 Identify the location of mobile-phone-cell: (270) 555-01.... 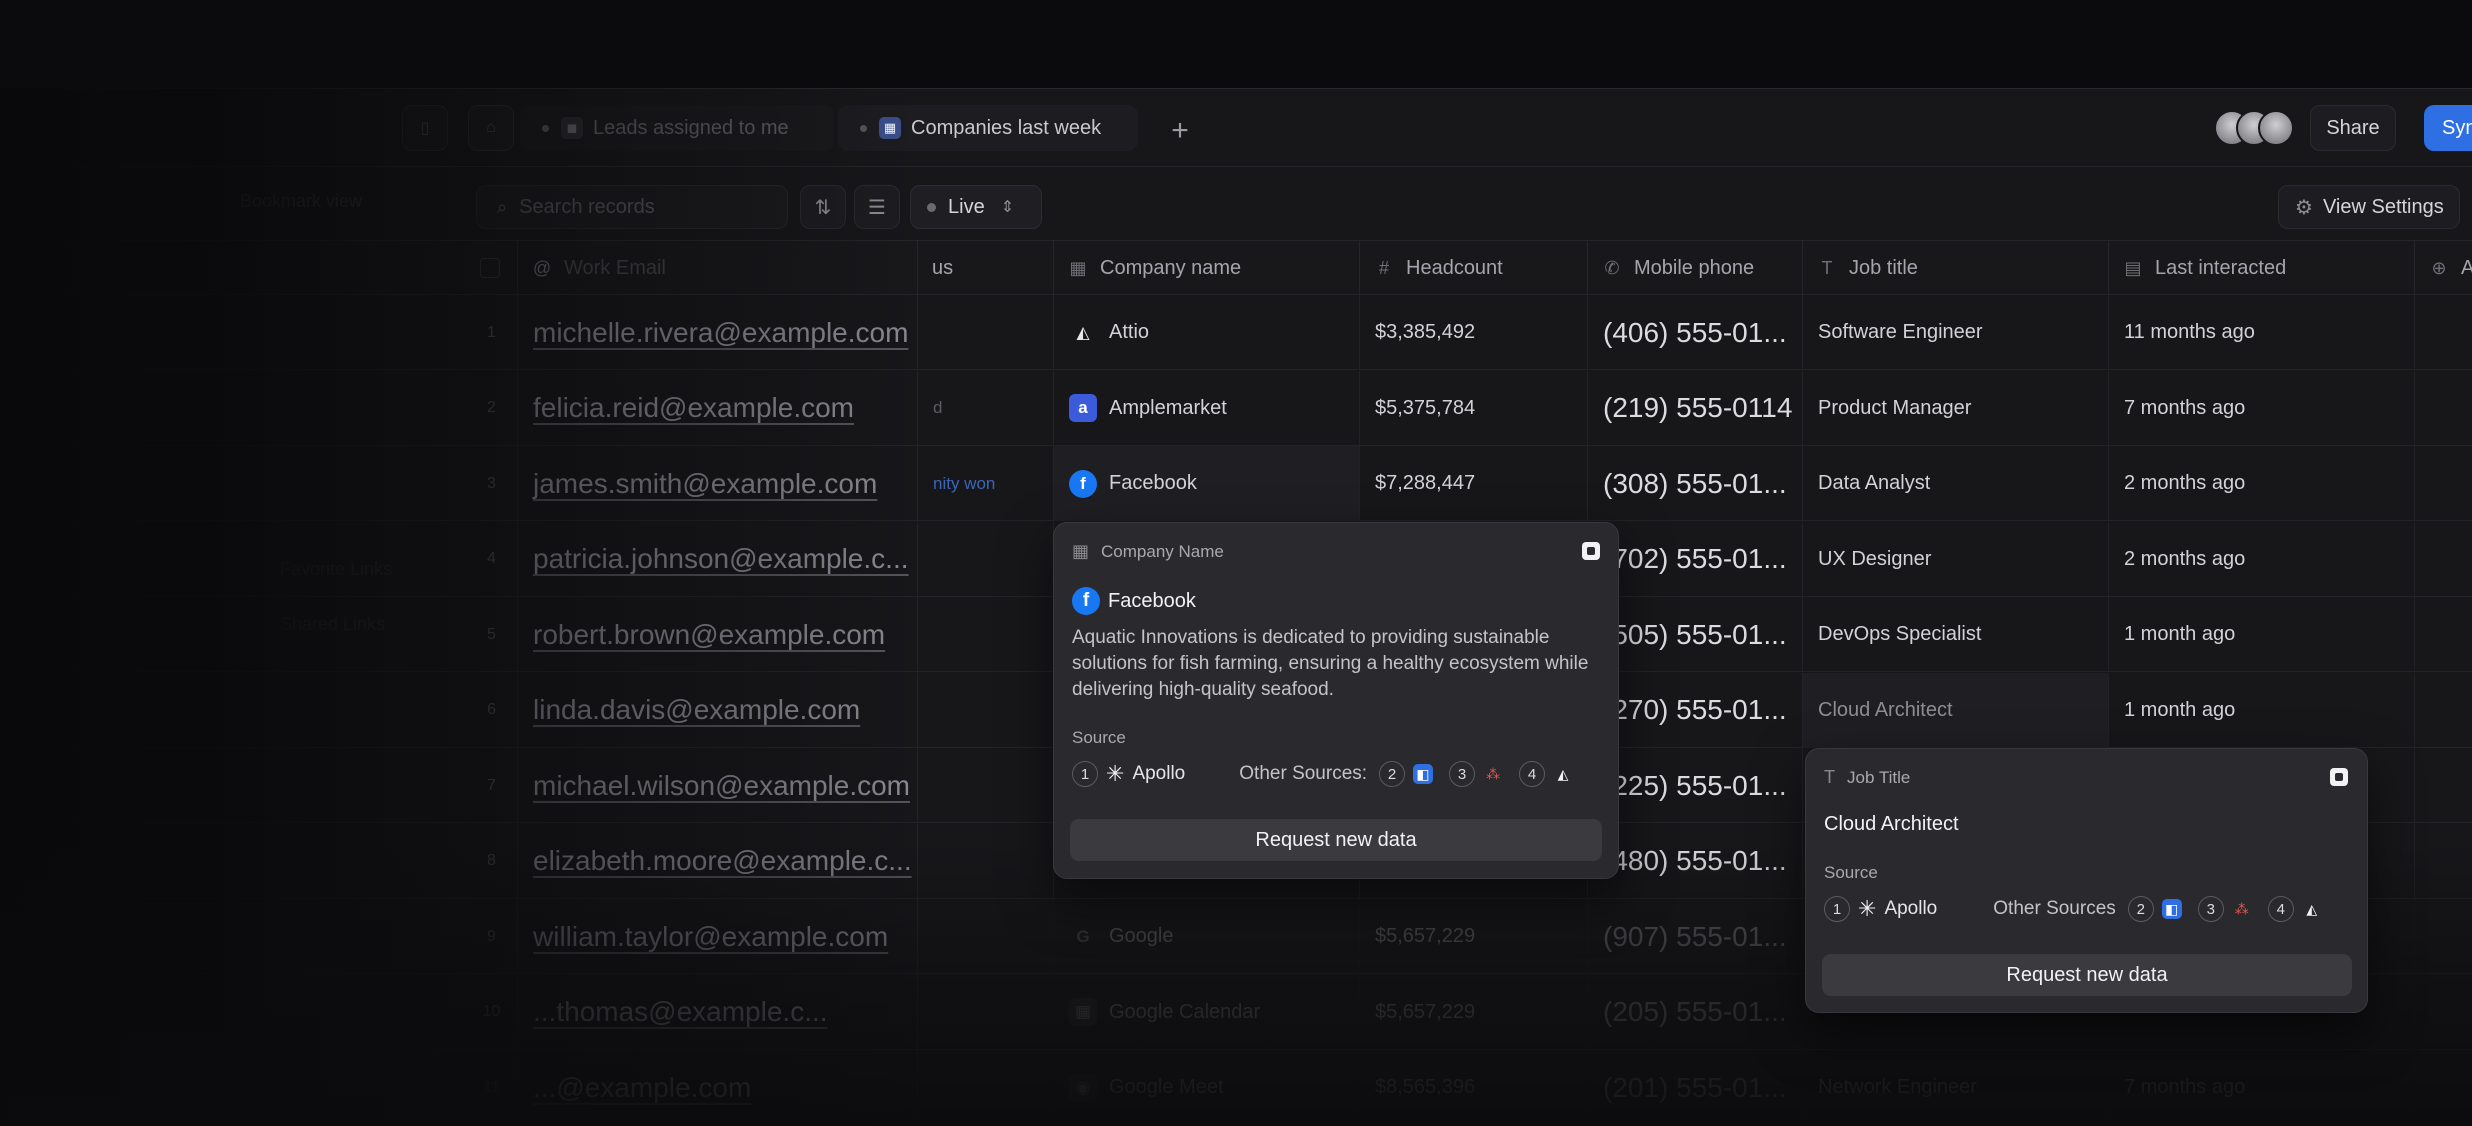
(1695, 710).